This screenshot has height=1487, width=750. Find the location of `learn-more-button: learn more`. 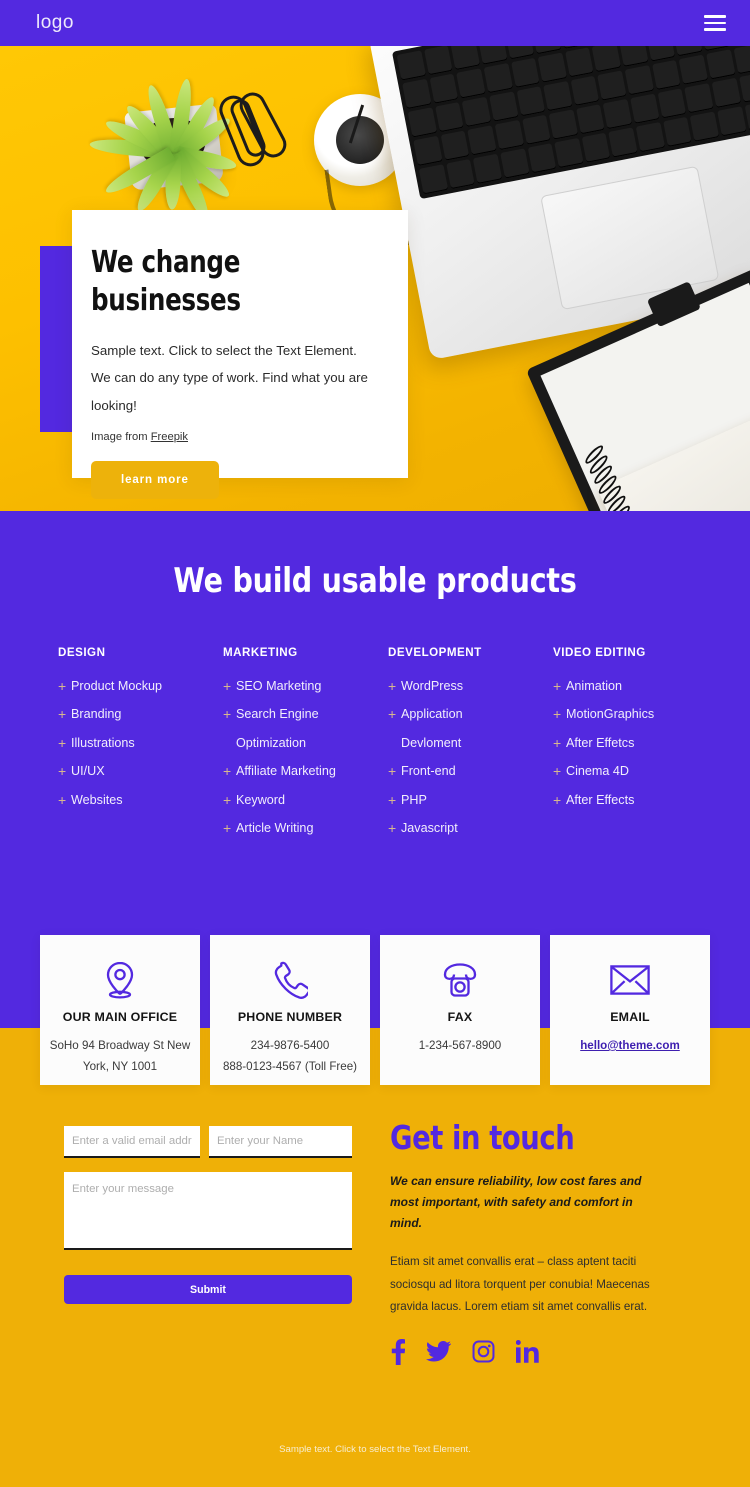

learn-more-button: learn more is located at coordinates (155, 479).